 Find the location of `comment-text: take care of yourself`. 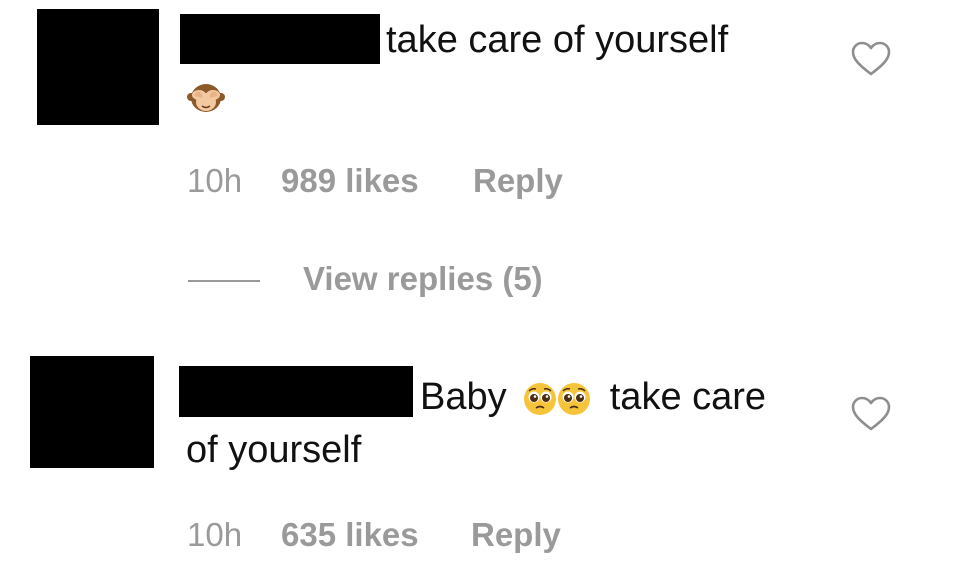

comment-text: take care of yourself is located at coordinates (557, 40).